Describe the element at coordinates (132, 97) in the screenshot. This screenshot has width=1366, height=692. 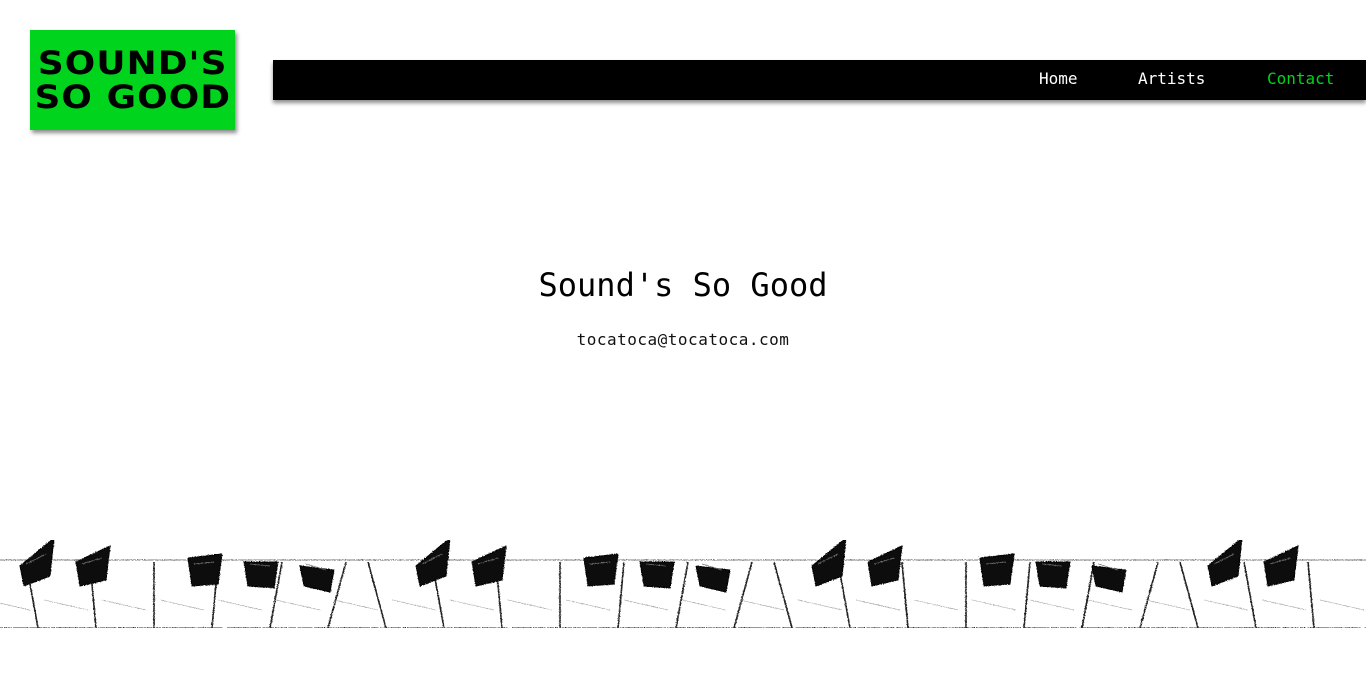
I see `logo-line-2: SO GOOD` at that location.